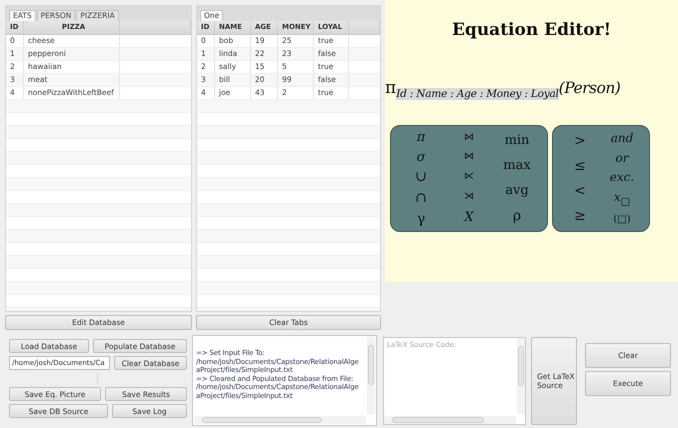  What do you see at coordinates (469, 217) in the screenshot?
I see `symbol-button: X` at bounding box center [469, 217].